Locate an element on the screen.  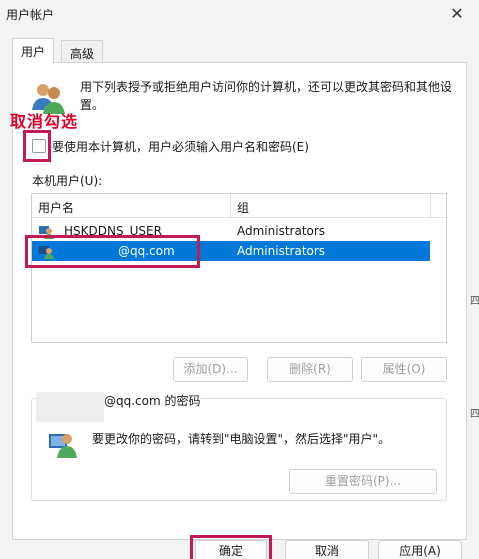
redacted-area is located at coordinates (70, 407).